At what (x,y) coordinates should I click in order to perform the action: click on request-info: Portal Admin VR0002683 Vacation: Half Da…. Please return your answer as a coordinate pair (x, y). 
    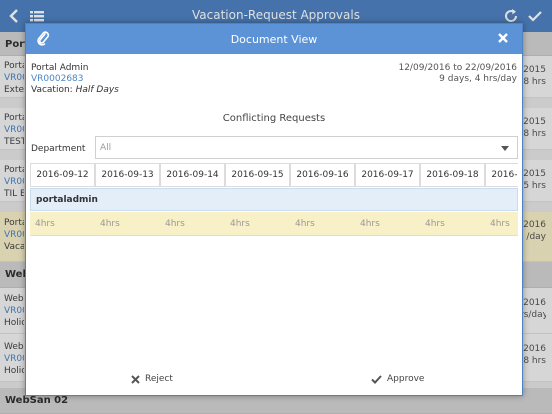
    Looking at the image, I should click on (75, 79).